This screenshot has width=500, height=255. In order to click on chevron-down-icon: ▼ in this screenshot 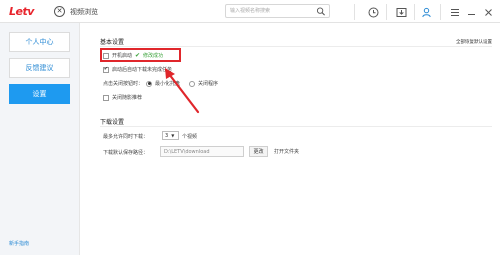, I will do `click(173, 135)`.